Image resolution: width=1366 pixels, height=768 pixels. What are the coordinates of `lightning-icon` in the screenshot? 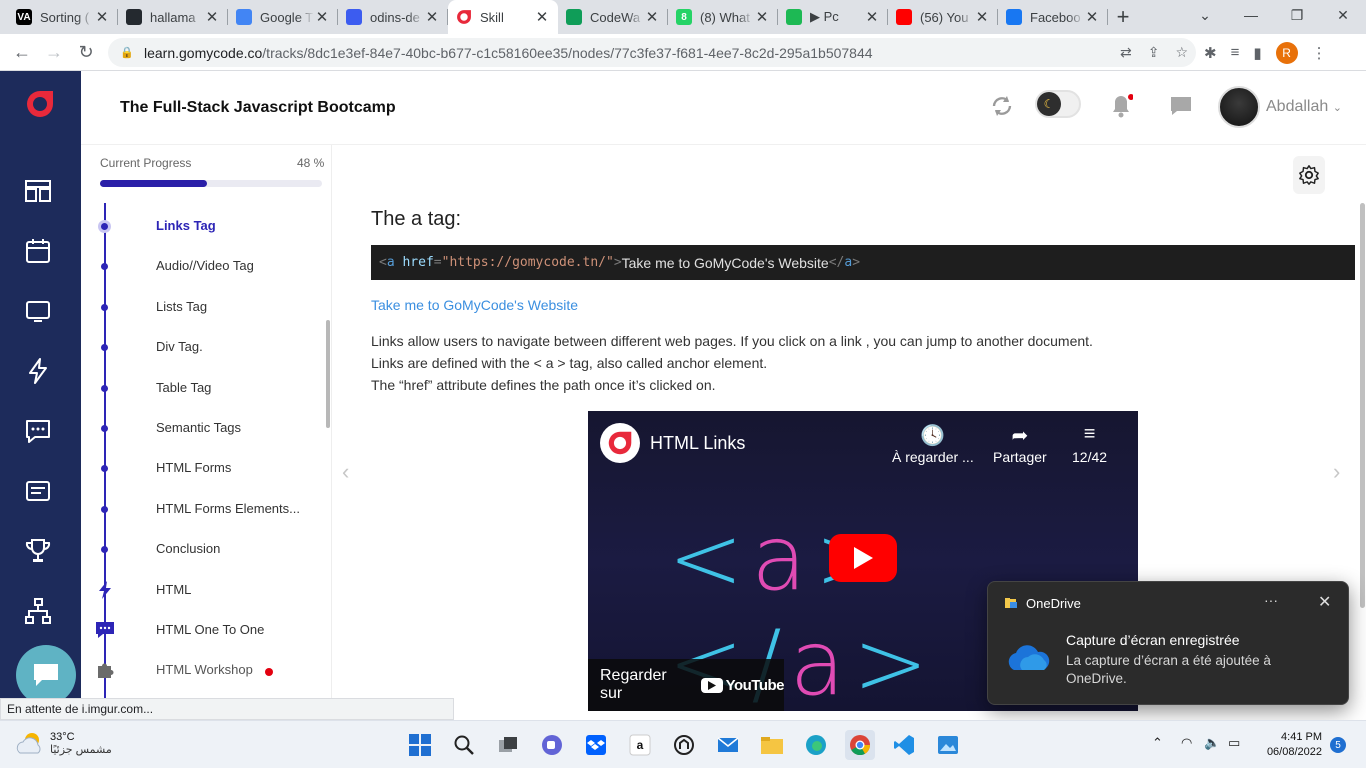 It's located at (38, 371).